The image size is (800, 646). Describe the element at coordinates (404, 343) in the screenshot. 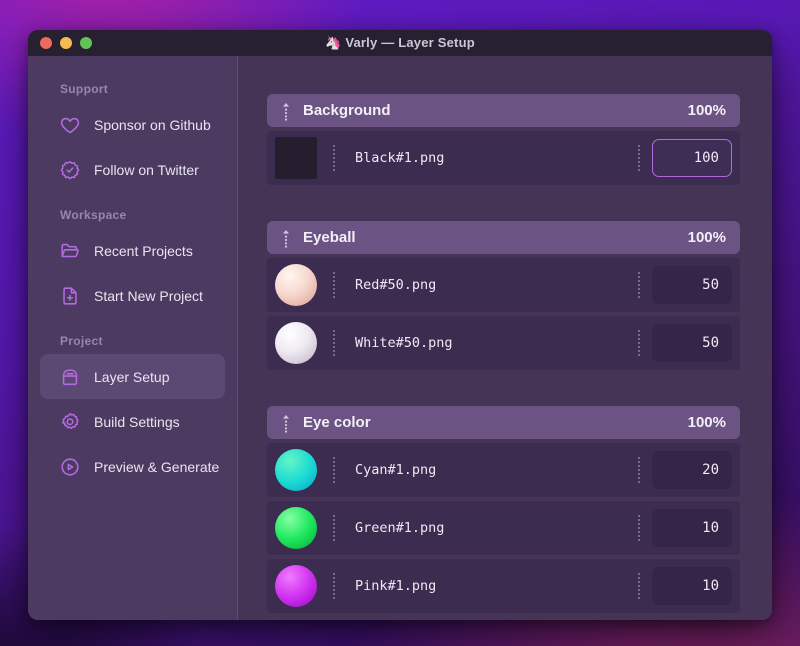

I see `layer-file-name: White#50.png` at that location.